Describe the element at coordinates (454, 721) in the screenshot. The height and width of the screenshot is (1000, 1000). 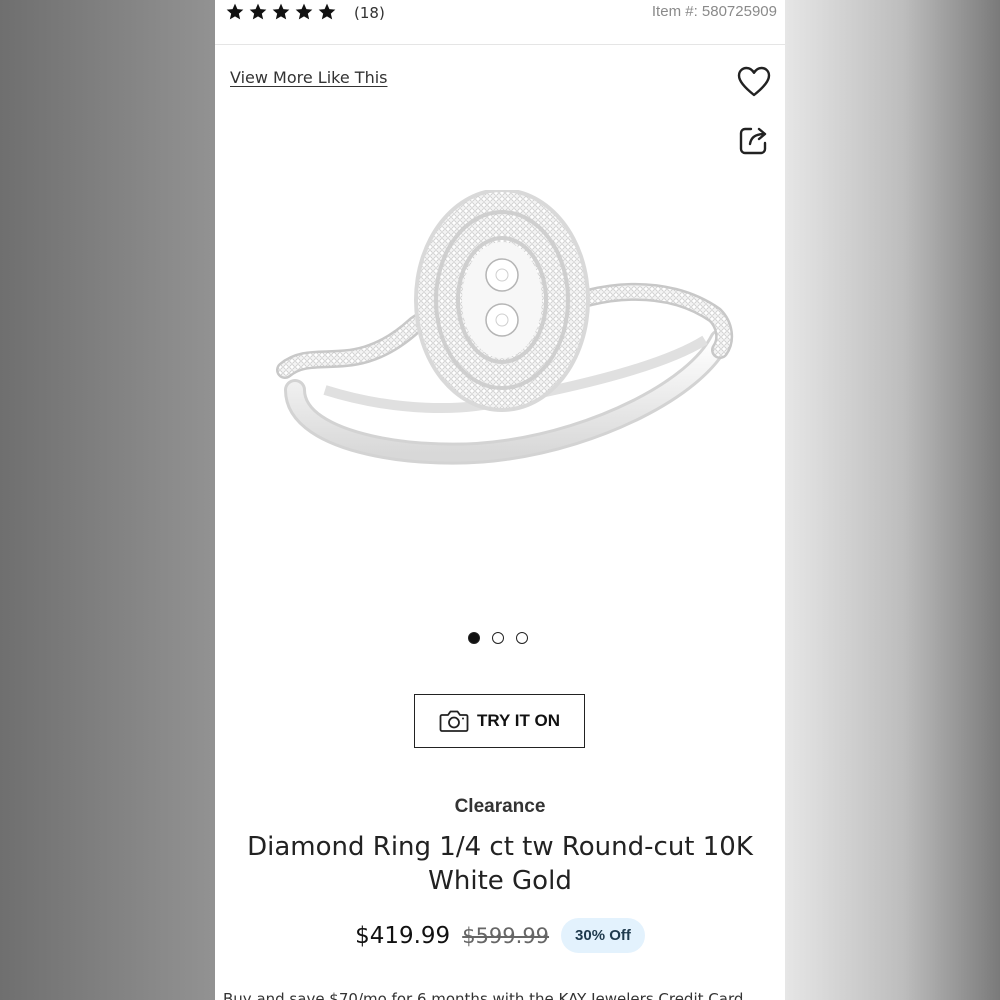
I see `camera-icon` at that location.